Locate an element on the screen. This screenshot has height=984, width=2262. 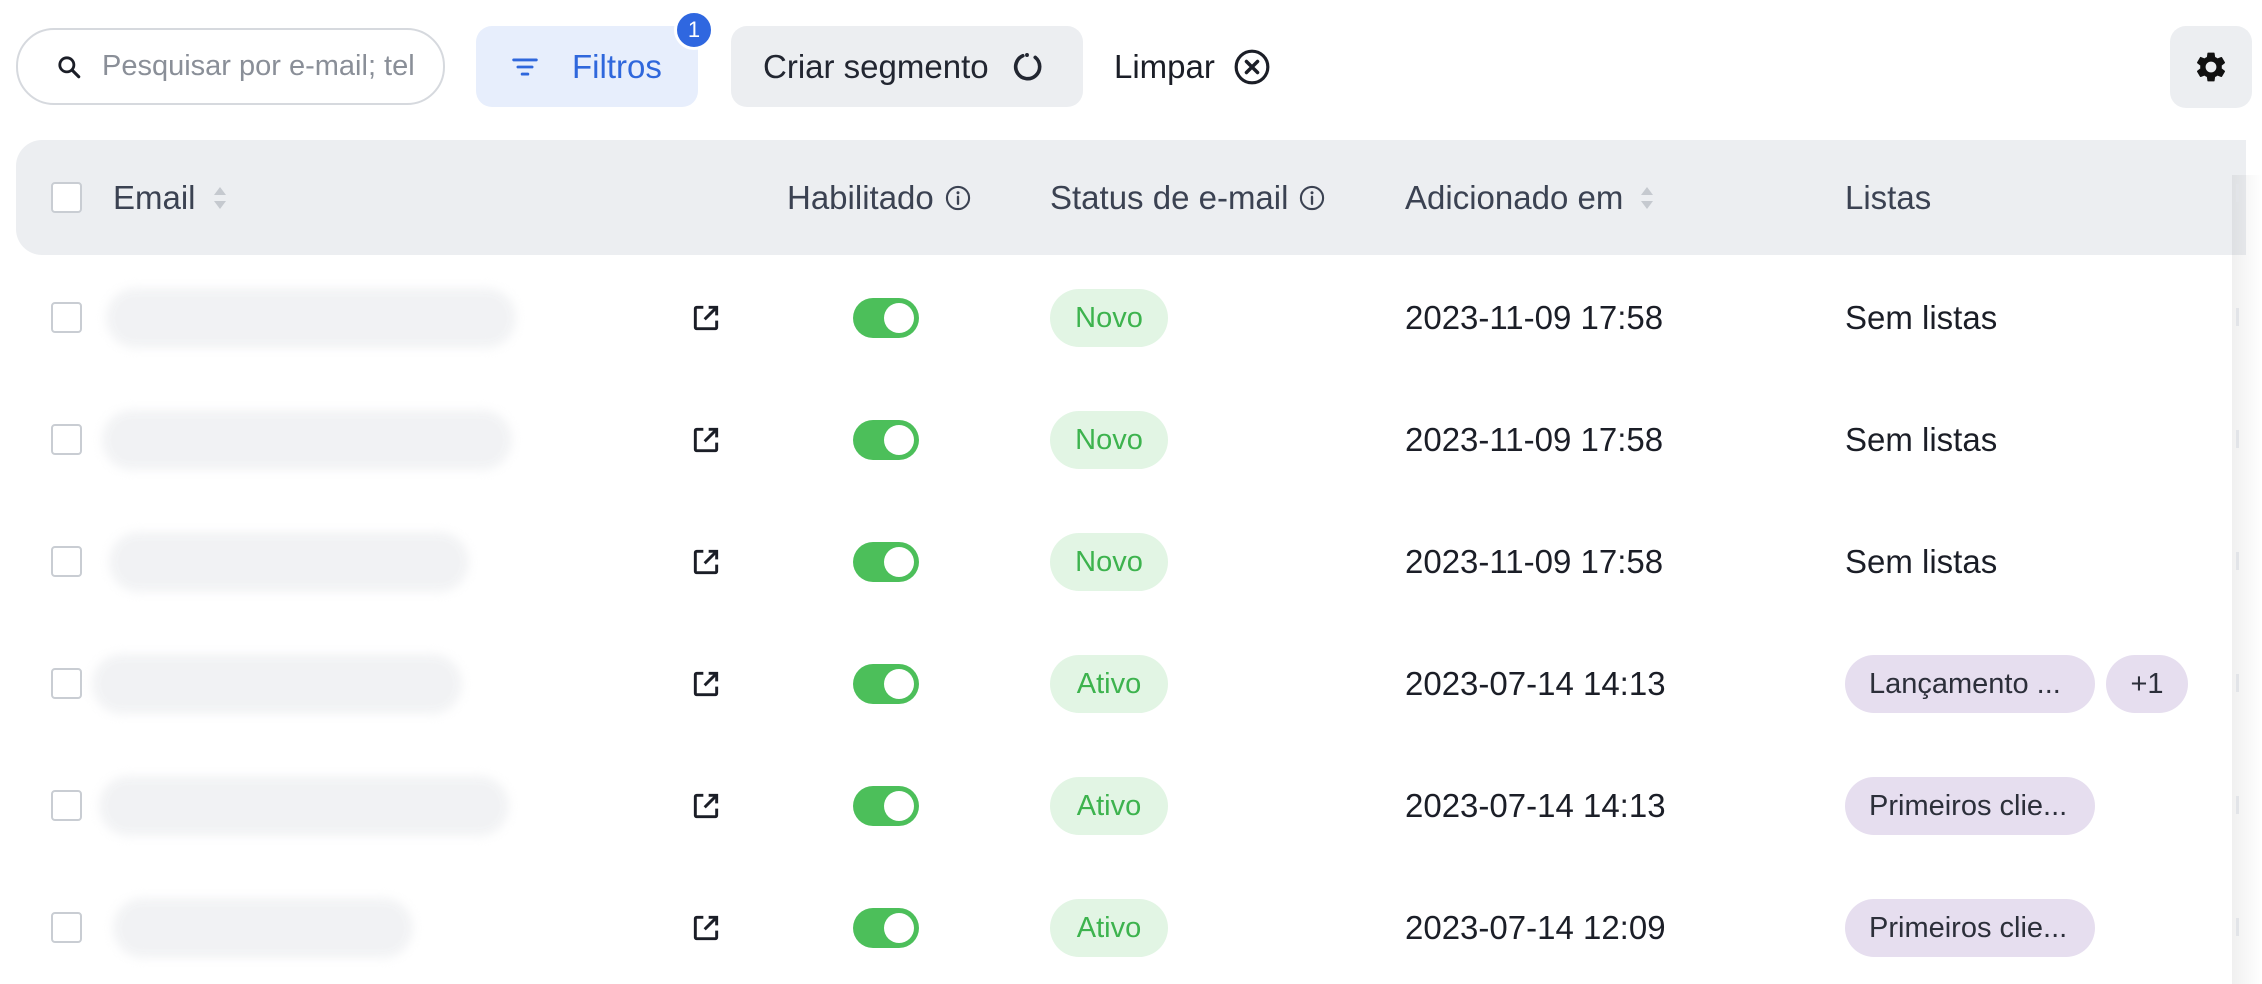
column-header-added-at: Adicionado em is located at coordinates (1530, 197).